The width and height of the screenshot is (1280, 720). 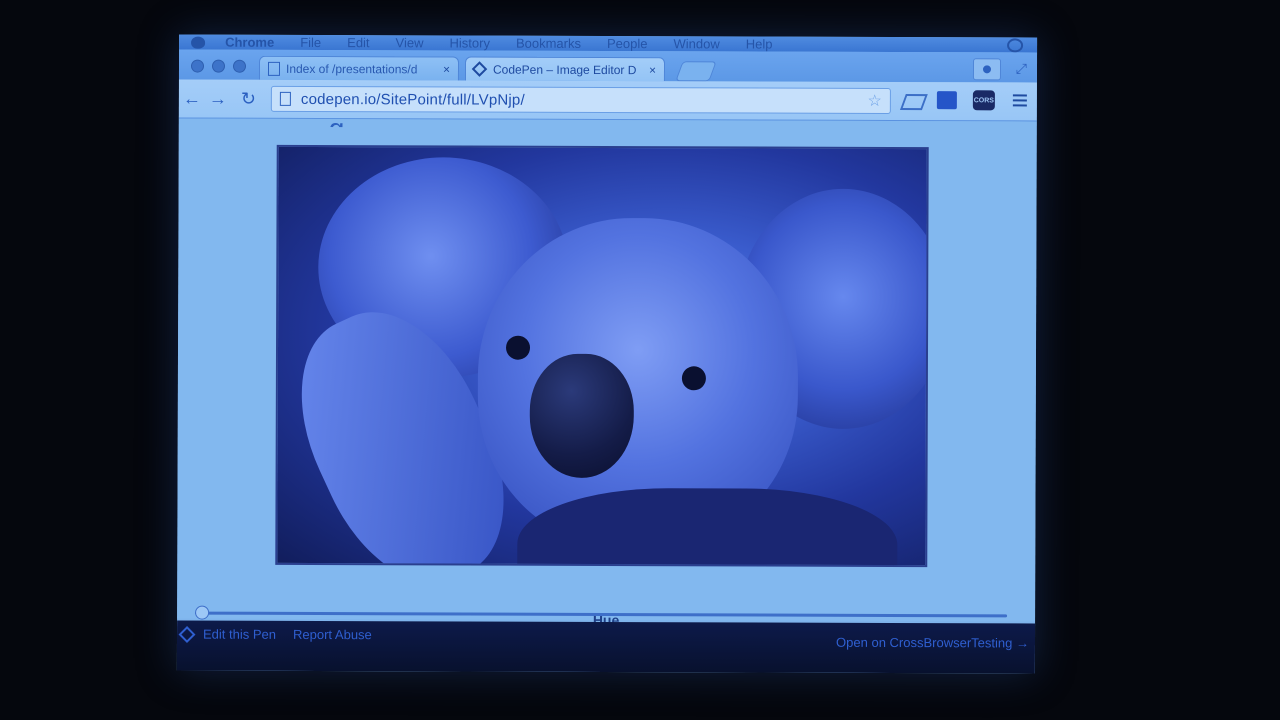 I want to click on back-button: ←, so click(x=192, y=99).